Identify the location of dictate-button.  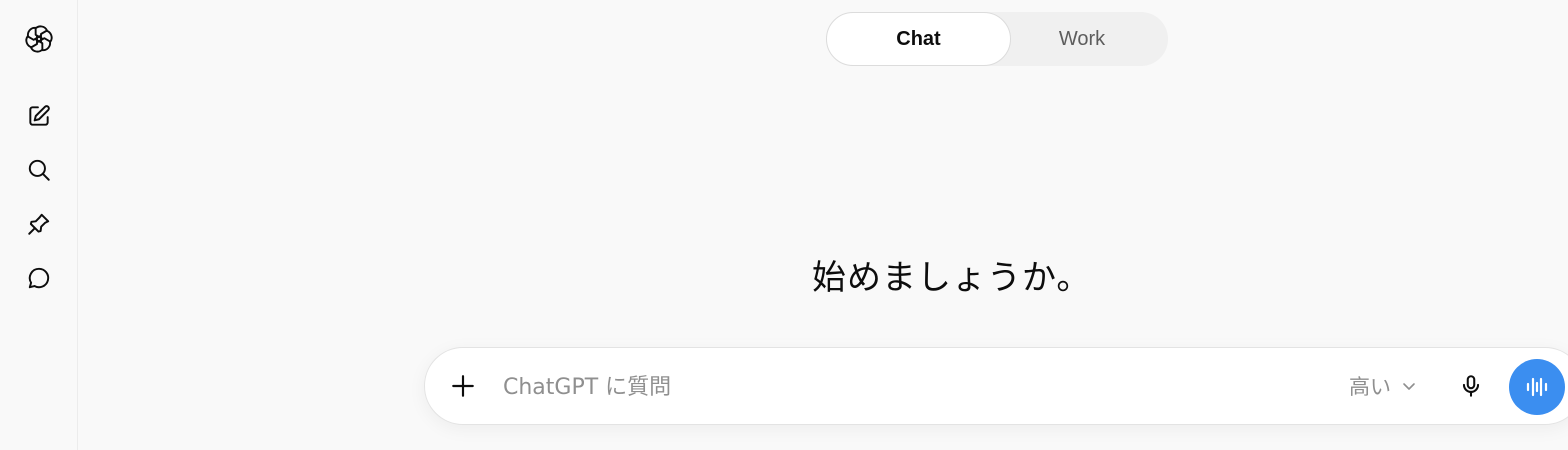
(1471, 386).